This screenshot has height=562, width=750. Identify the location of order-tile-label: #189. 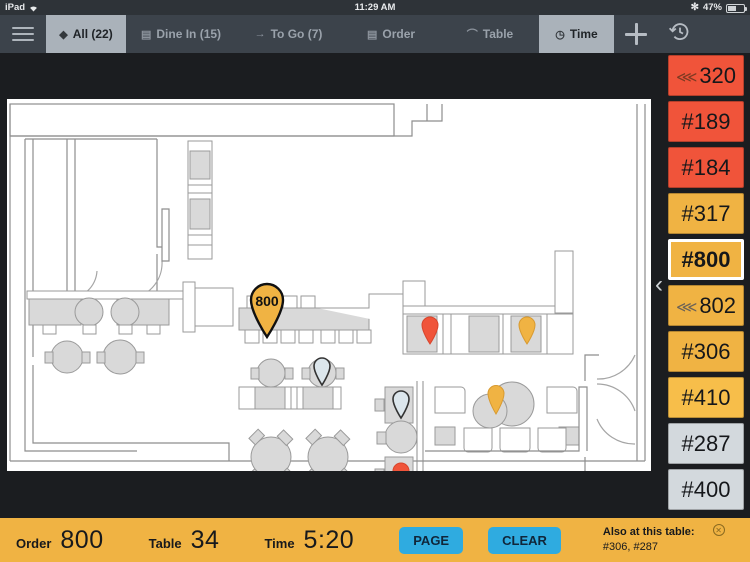
(706, 121).